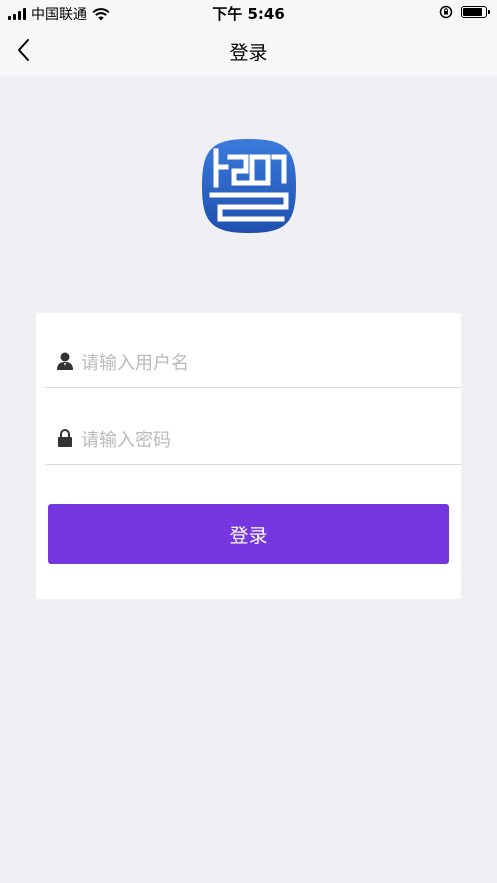  Describe the element at coordinates (446, 12) in the screenshot. I see `orientation-lock-icon` at that location.